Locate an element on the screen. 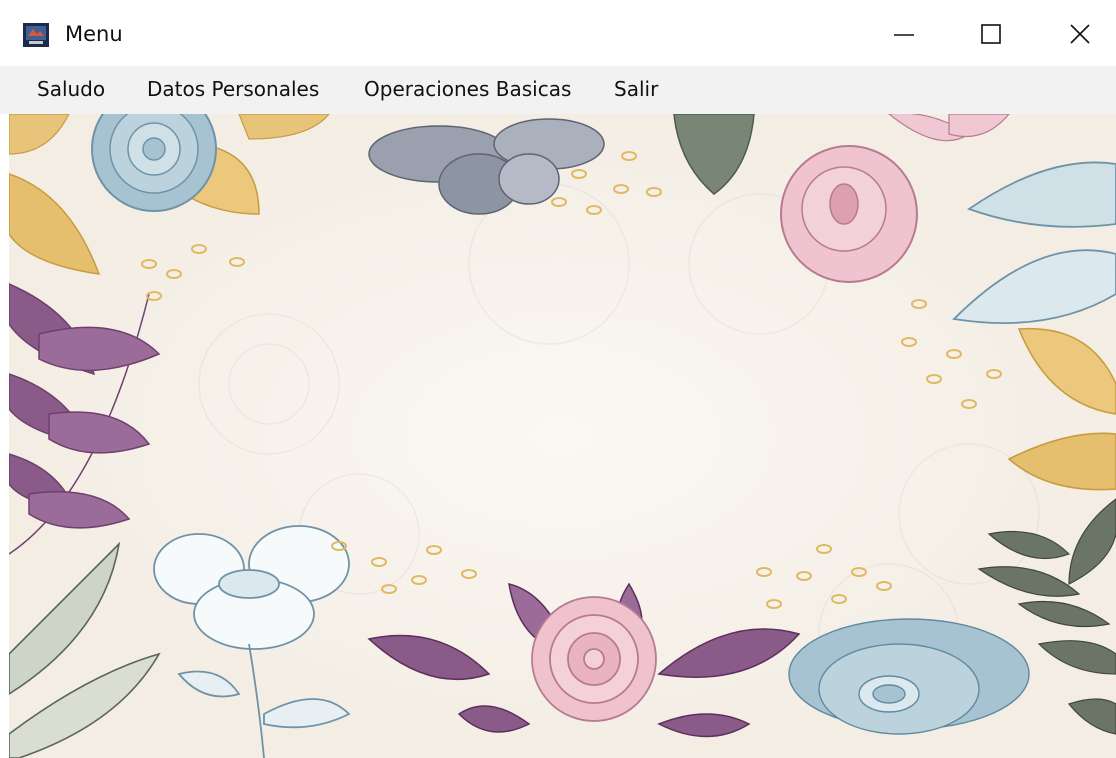  minimize-button is located at coordinates (904, 34).